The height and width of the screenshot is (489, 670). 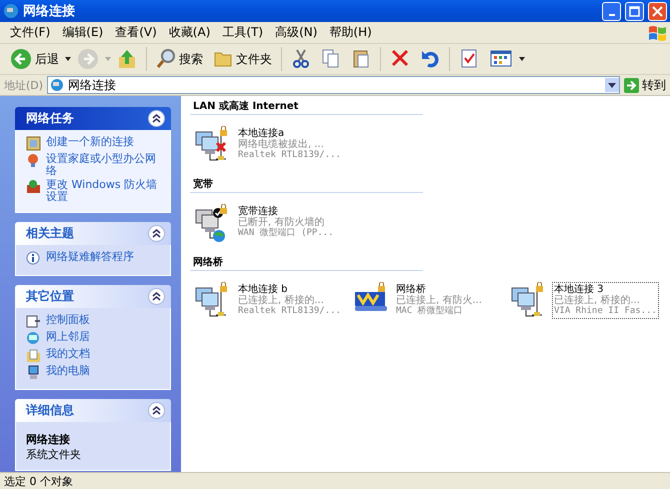 What do you see at coordinates (68, 371) in the screenshot?
I see `task-link: 我的电脑` at bounding box center [68, 371].